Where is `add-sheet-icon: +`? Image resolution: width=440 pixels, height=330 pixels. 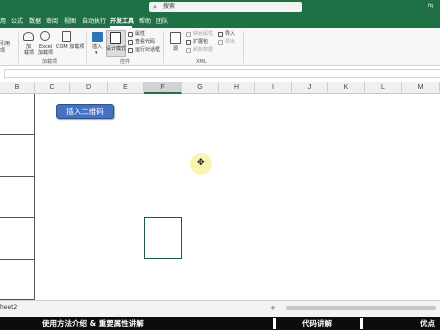 add-sheet-icon: + is located at coordinates (273, 308).